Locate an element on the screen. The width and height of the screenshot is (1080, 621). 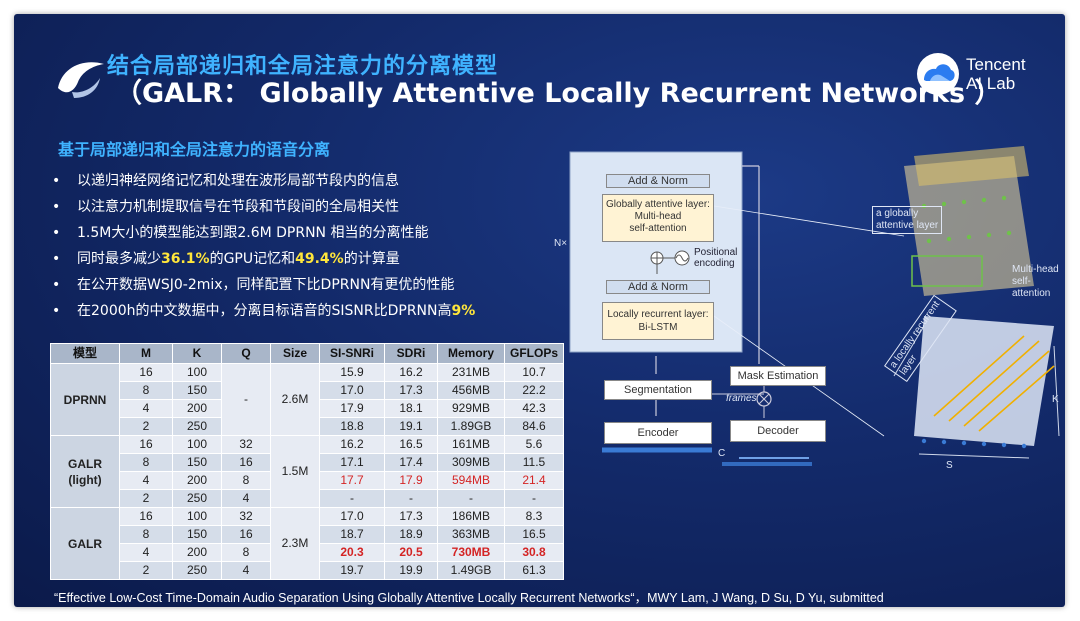
add-norm-top-box: Add & Norm is located at coordinates (658, 181).